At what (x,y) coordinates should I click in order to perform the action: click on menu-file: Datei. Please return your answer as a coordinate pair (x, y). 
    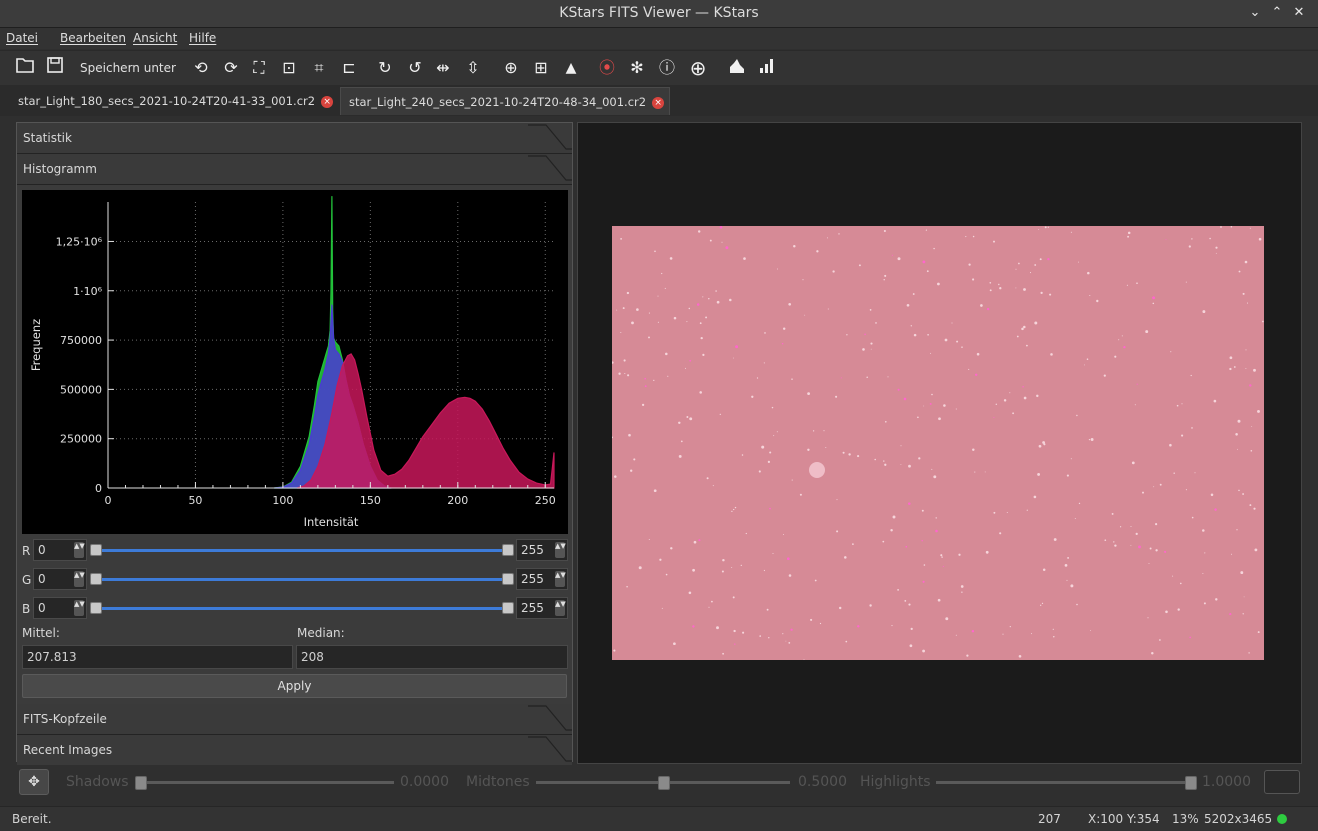
    Looking at the image, I should click on (22, 38).